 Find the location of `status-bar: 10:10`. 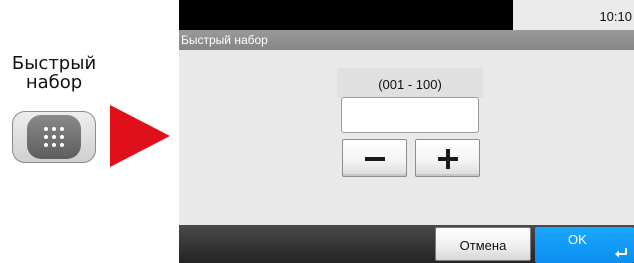

status-bar: 10:10 is located at coordinates (406, 15).